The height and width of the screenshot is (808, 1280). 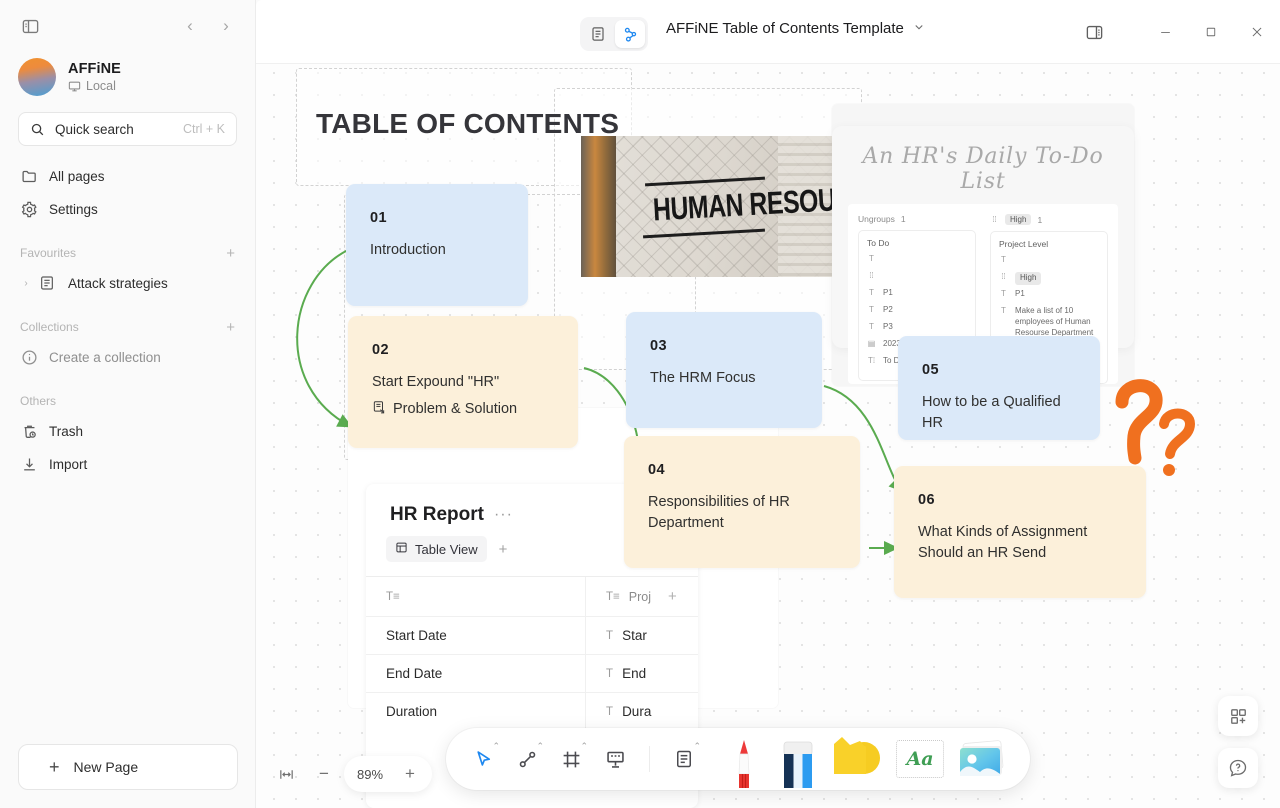 I want to click on table-row: Start Date T Star, so click(x=532, y=635).